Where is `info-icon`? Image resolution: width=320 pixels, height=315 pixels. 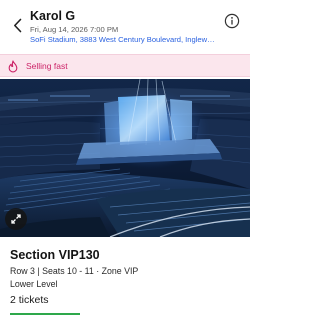 info-icon is located at coordinates (232, 21).